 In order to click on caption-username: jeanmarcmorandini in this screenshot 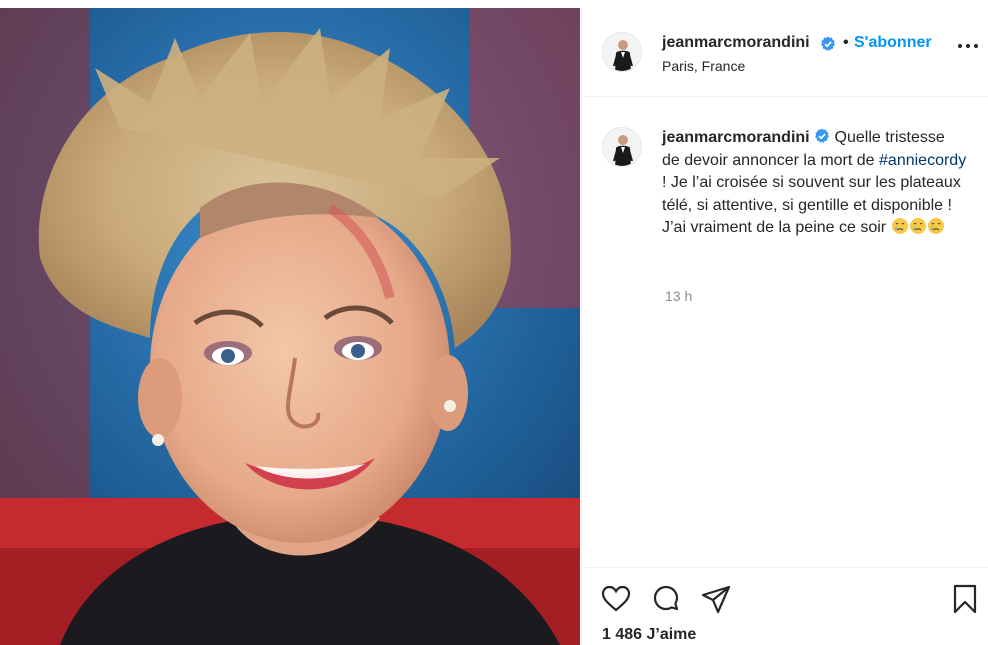, I will do `click(736, 137)`.